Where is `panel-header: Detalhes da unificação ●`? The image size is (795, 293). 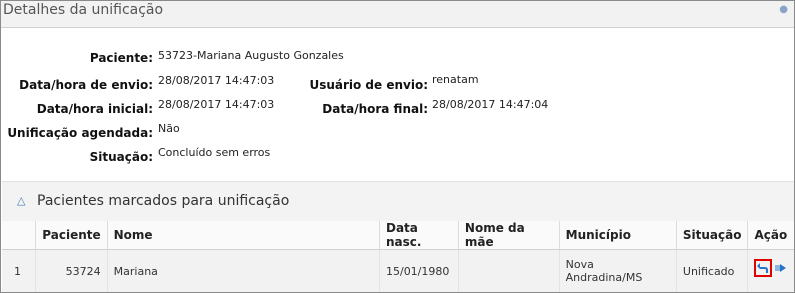 panel-header: Detalhes da unificação ● is located at coordinates (397, 14).